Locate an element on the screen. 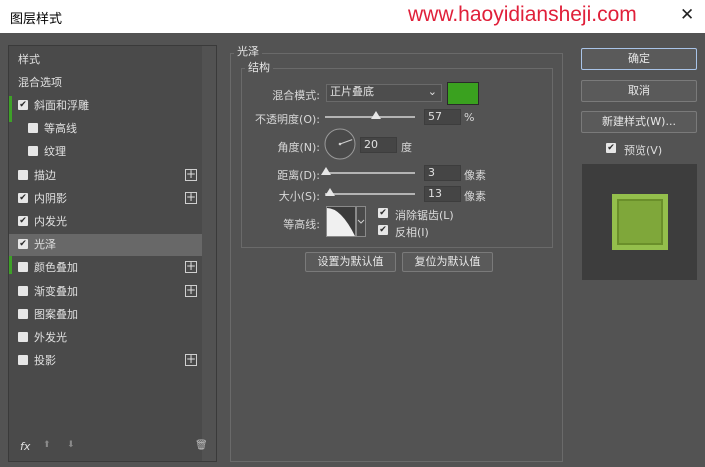  distance-slider-thumb is located at coordinates (326, 171).